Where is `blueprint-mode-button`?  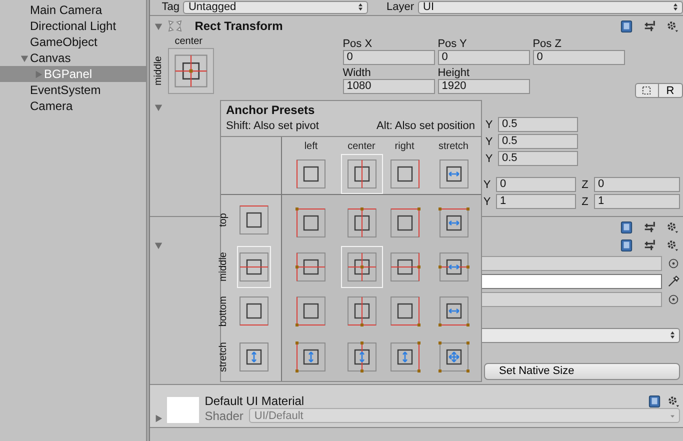 blueprint-mode-button is located at coordinates (646, 90).